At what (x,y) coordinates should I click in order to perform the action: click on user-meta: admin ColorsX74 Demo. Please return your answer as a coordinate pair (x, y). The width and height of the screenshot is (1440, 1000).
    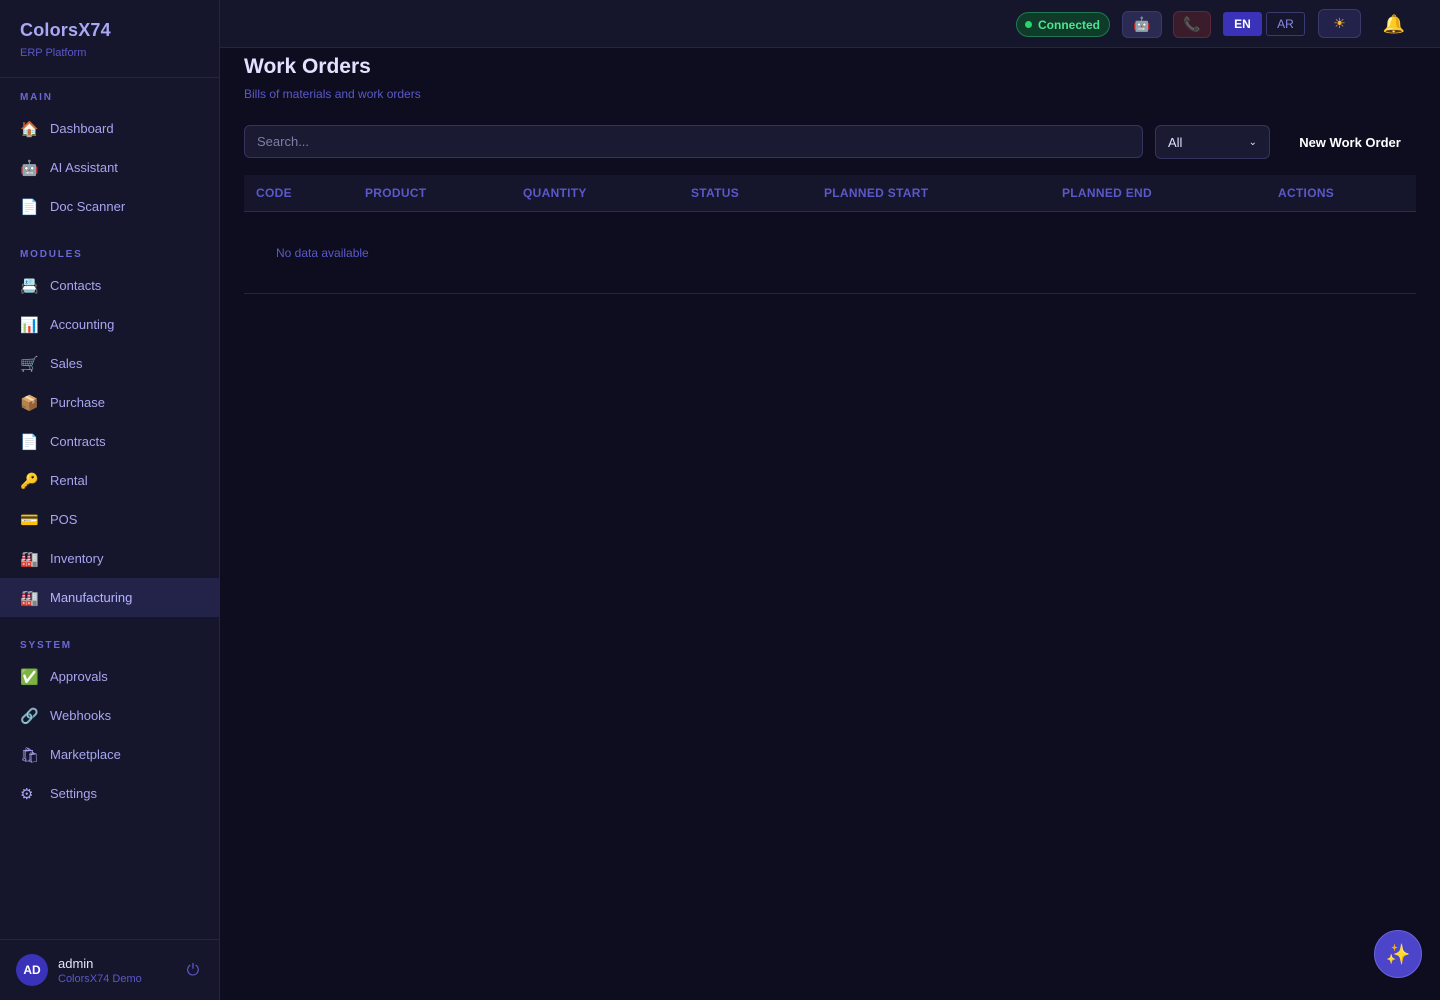
    Looking at the image, I should click on (120, 970).